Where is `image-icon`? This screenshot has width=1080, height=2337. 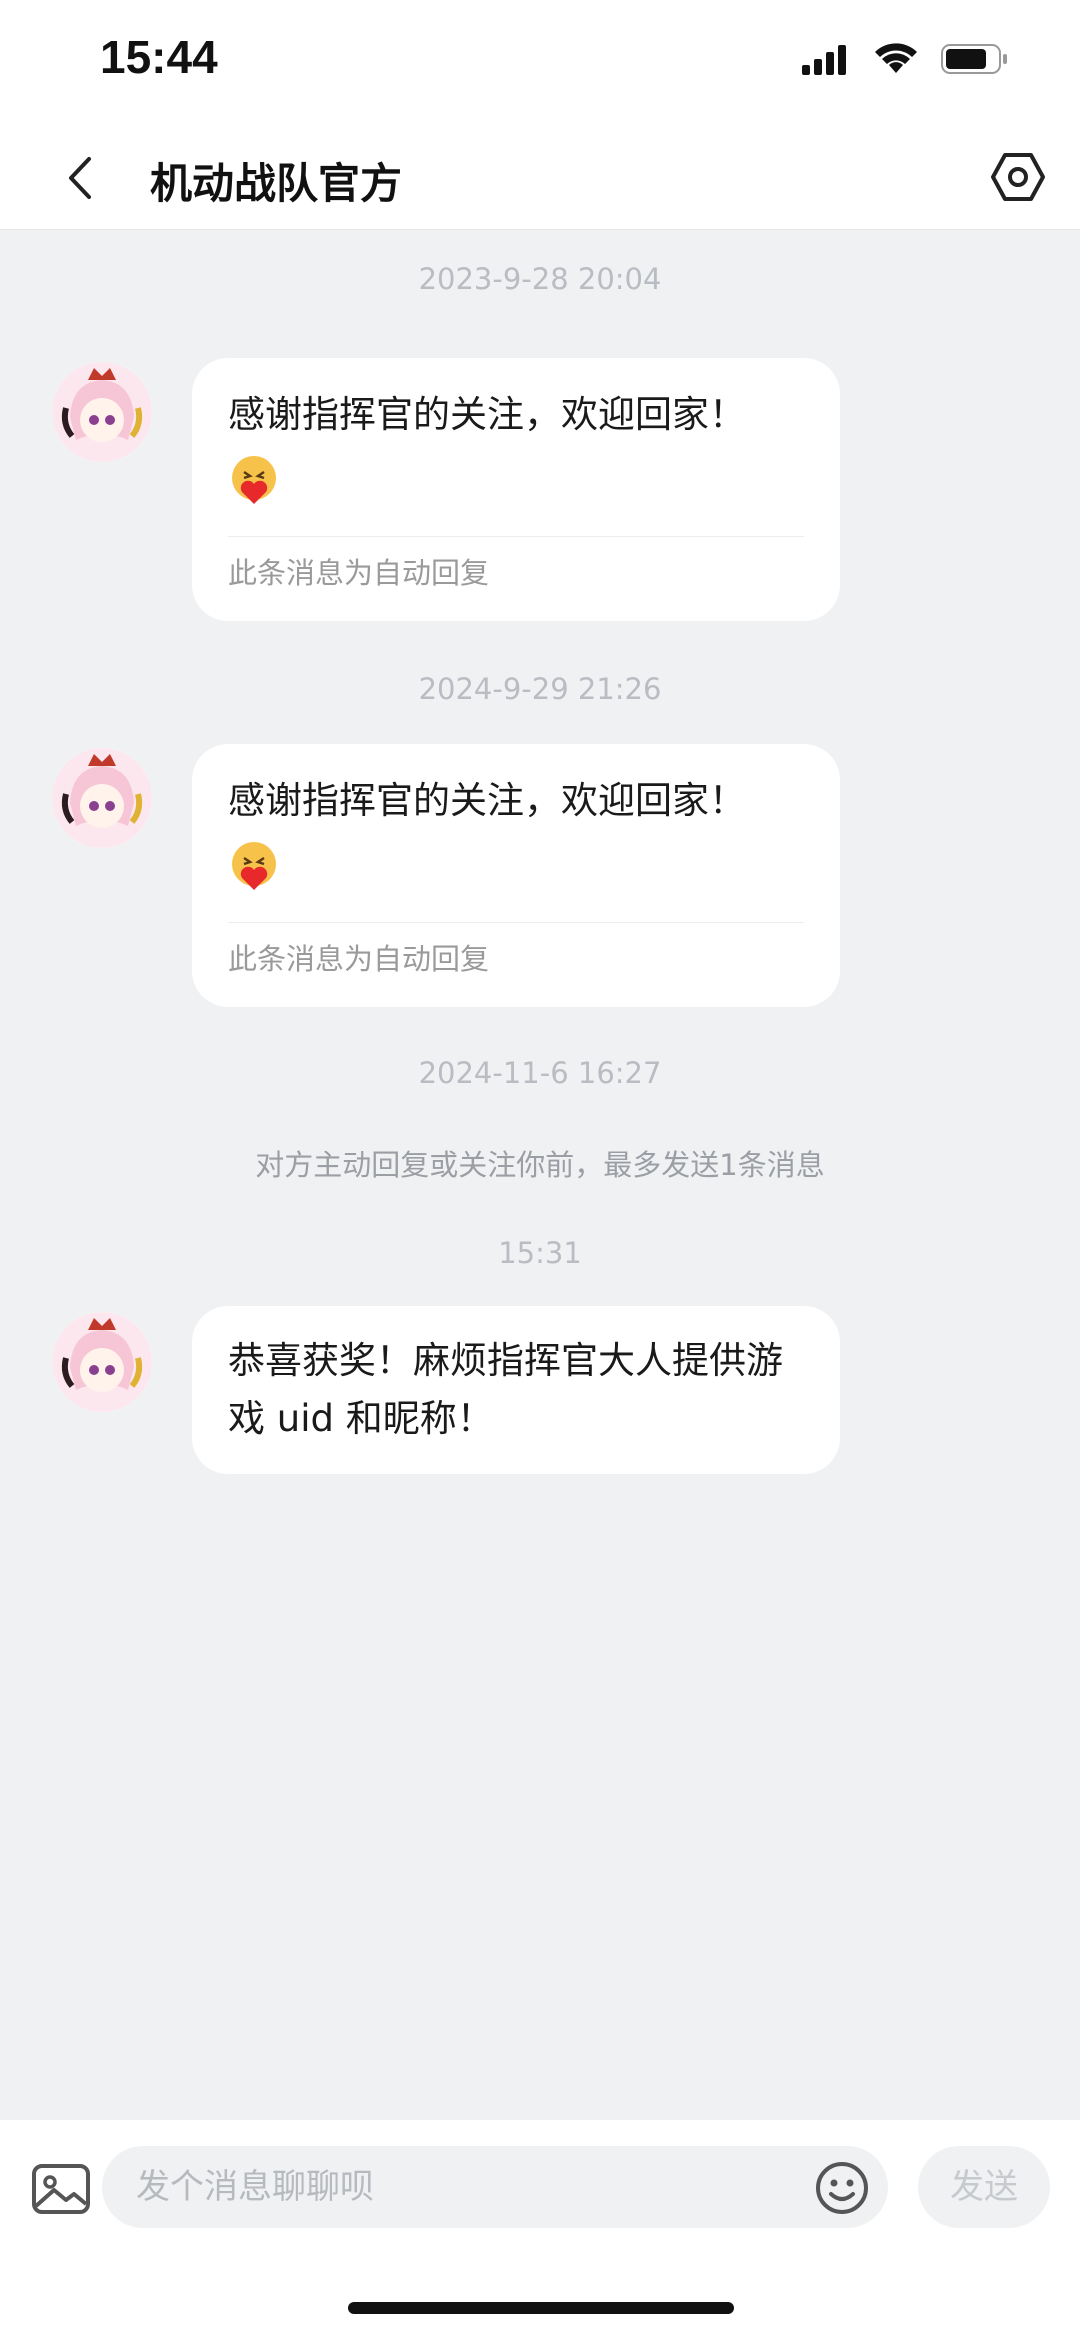 image-icon is located at coordinates (61, 2189).